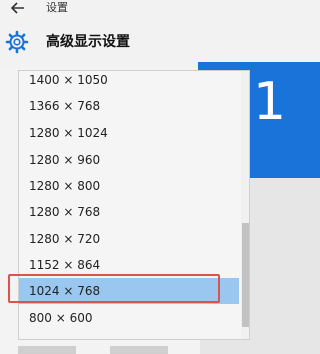 This screenshot has height=354, width=320. I want to click on resolution-option: 1280 × 960, so click(129, 160).